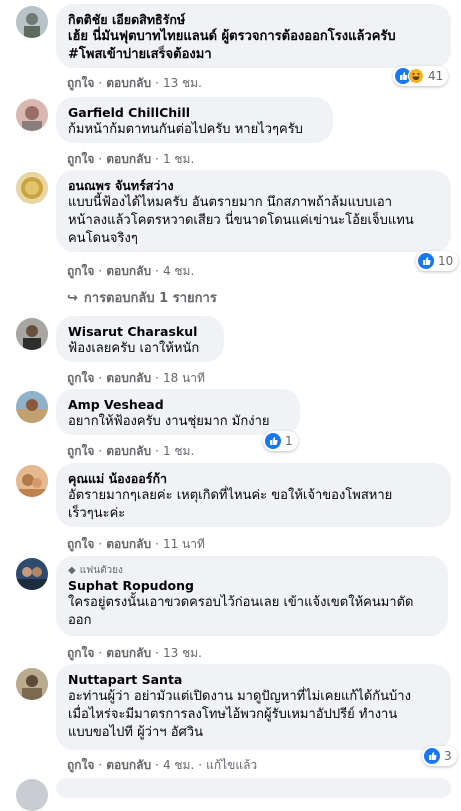 This screenshot has height=811, width=461. Describe the element at coordinates (252, 571) in the screenshot. I see `top-fan-badge: ◆ แฟนตัวยง` at that location.